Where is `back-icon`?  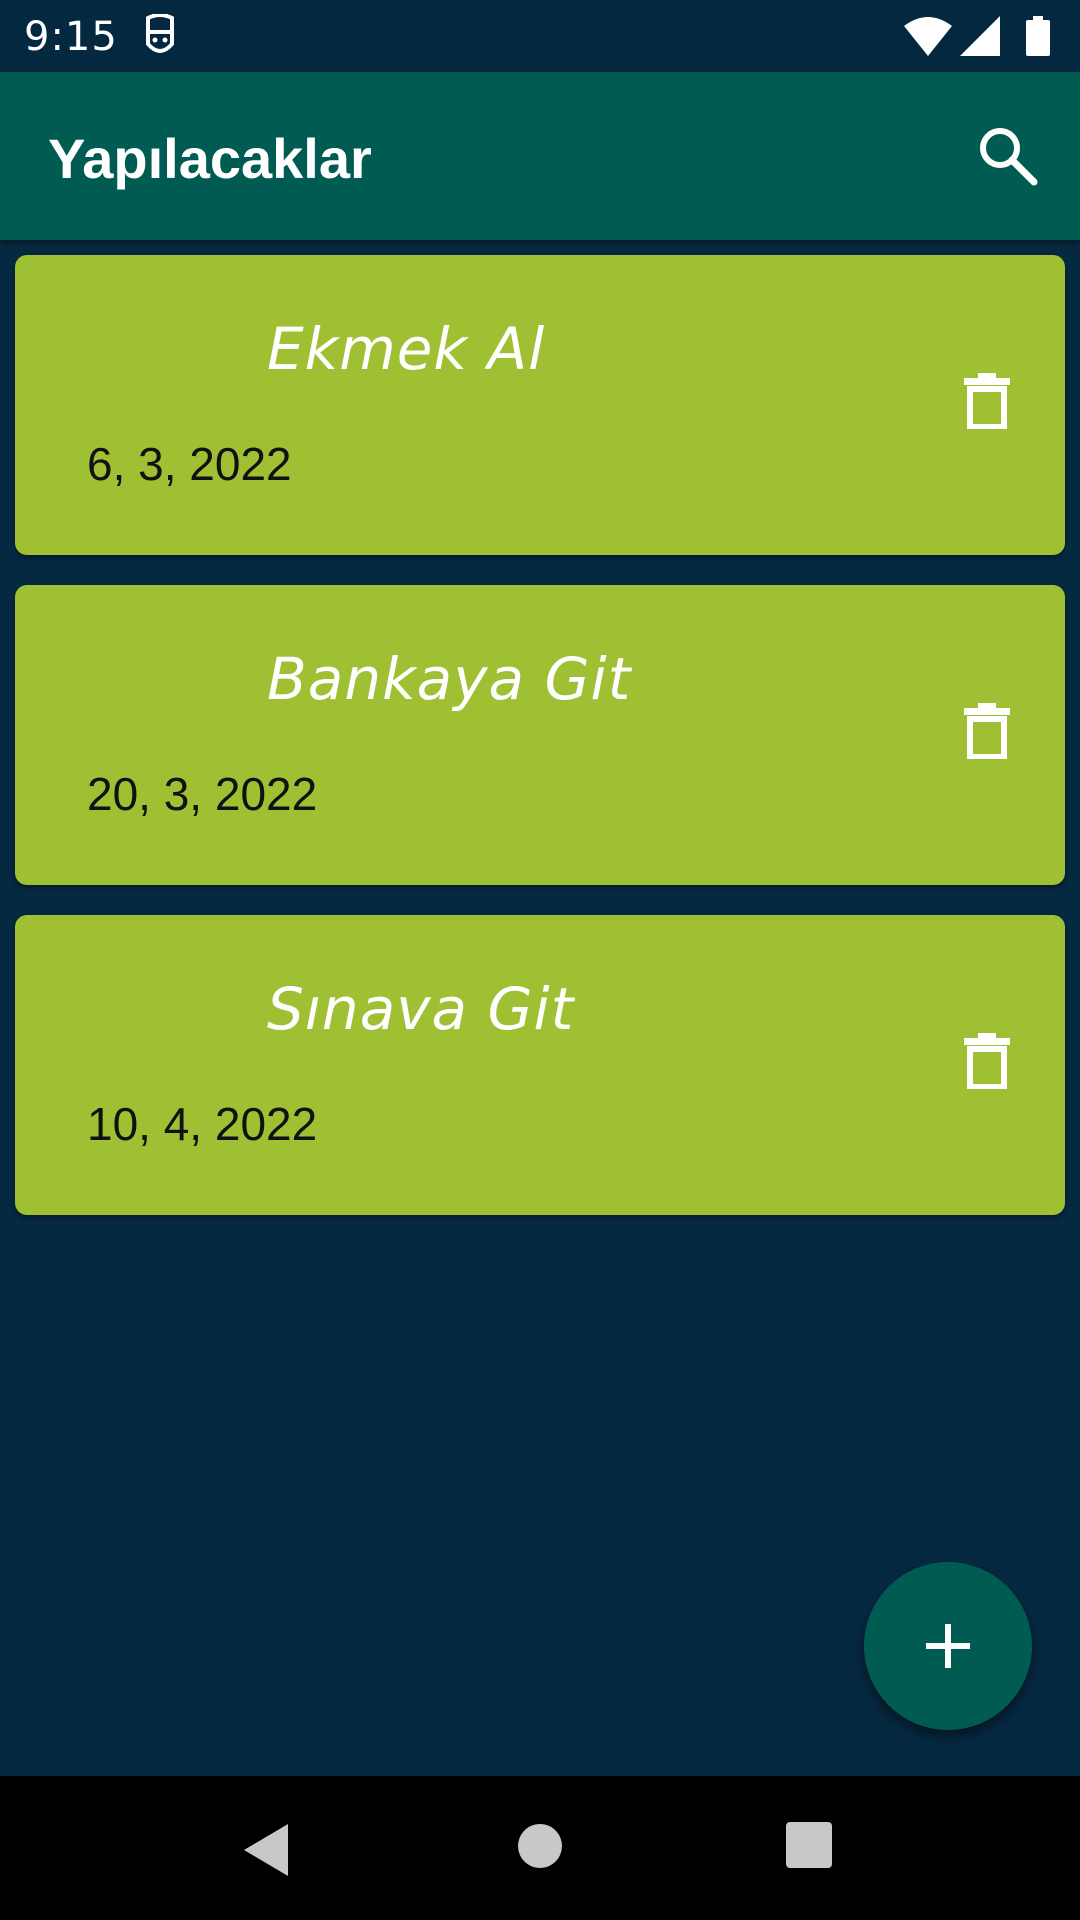 back-icon is located at coordinates (266, 1850).